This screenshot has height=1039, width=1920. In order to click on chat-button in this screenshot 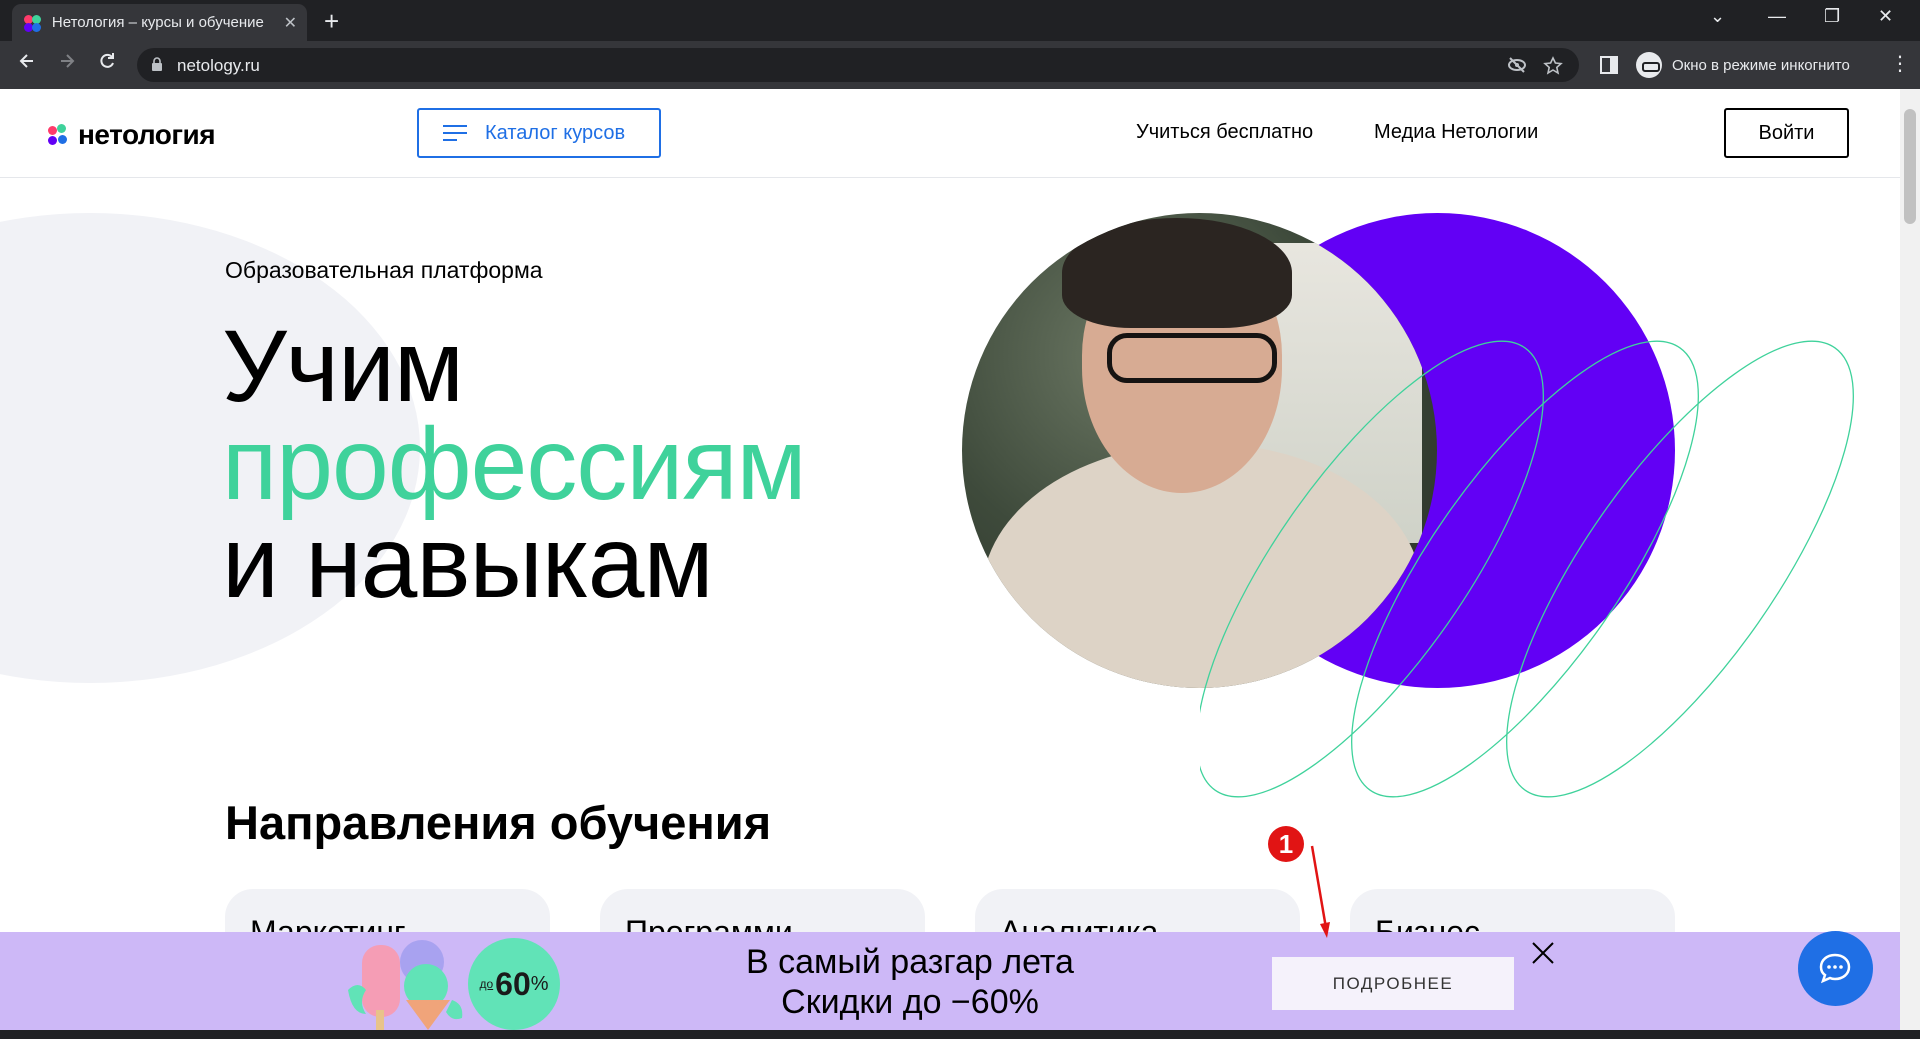, I will do `click(1835, 968)`.